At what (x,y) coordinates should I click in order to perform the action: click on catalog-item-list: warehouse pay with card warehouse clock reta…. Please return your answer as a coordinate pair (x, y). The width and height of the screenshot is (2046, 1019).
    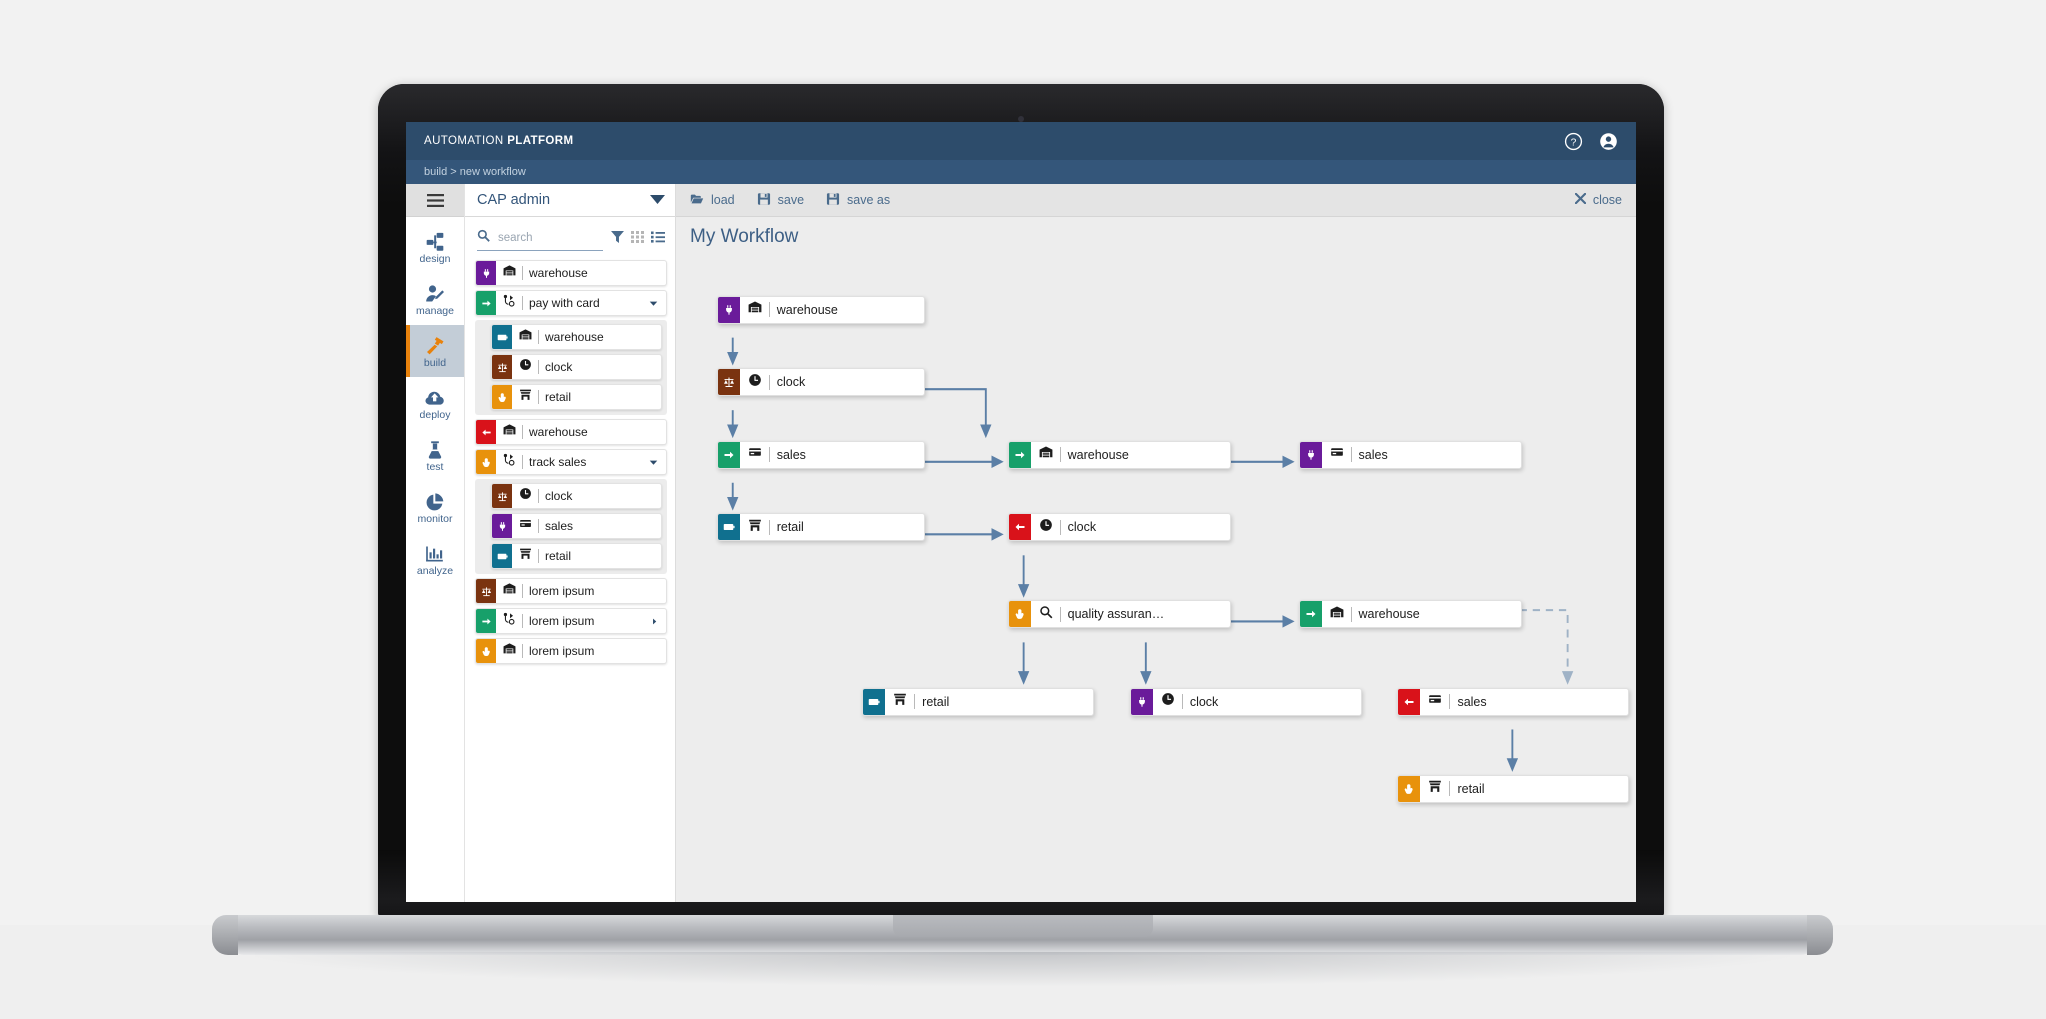
    Looking at the image, I should click on (570, 576).